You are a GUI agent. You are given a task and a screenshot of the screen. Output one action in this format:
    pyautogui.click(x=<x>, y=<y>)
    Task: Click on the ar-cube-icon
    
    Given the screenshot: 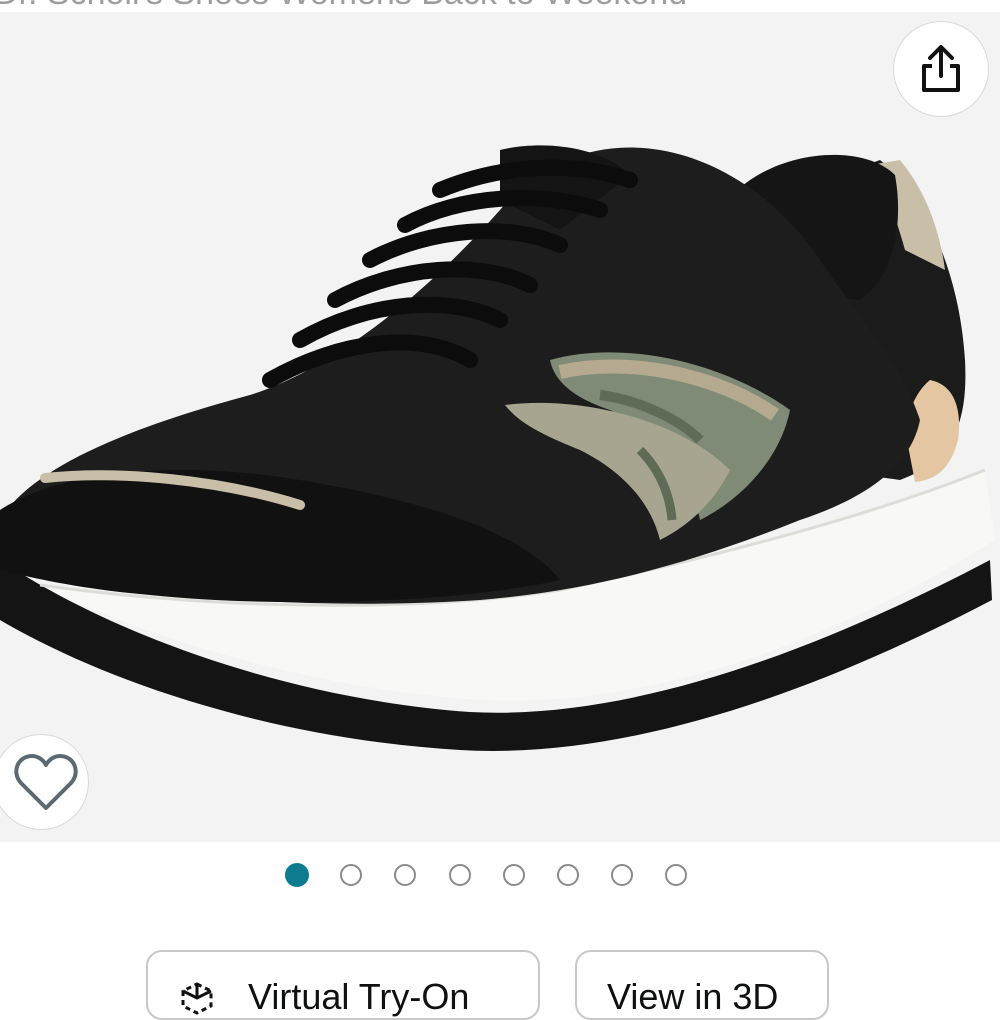 What is the action you would take?
    pyautogui.click(x=197, y=998)
    